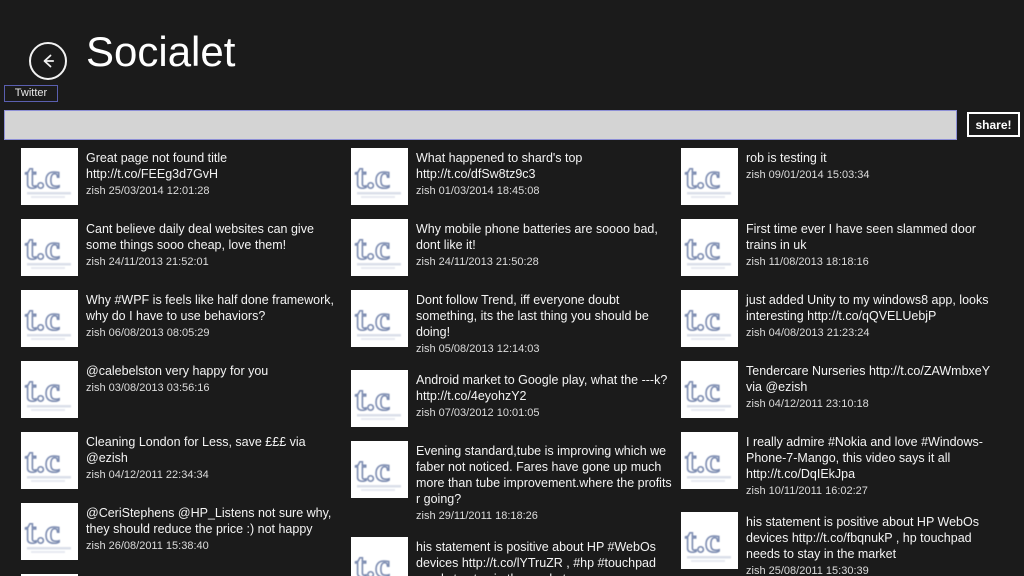 The image size is (1024, 576). I want to click on tweet-meta: zish 03/08/2013 03:56:16, so click(148, 388).